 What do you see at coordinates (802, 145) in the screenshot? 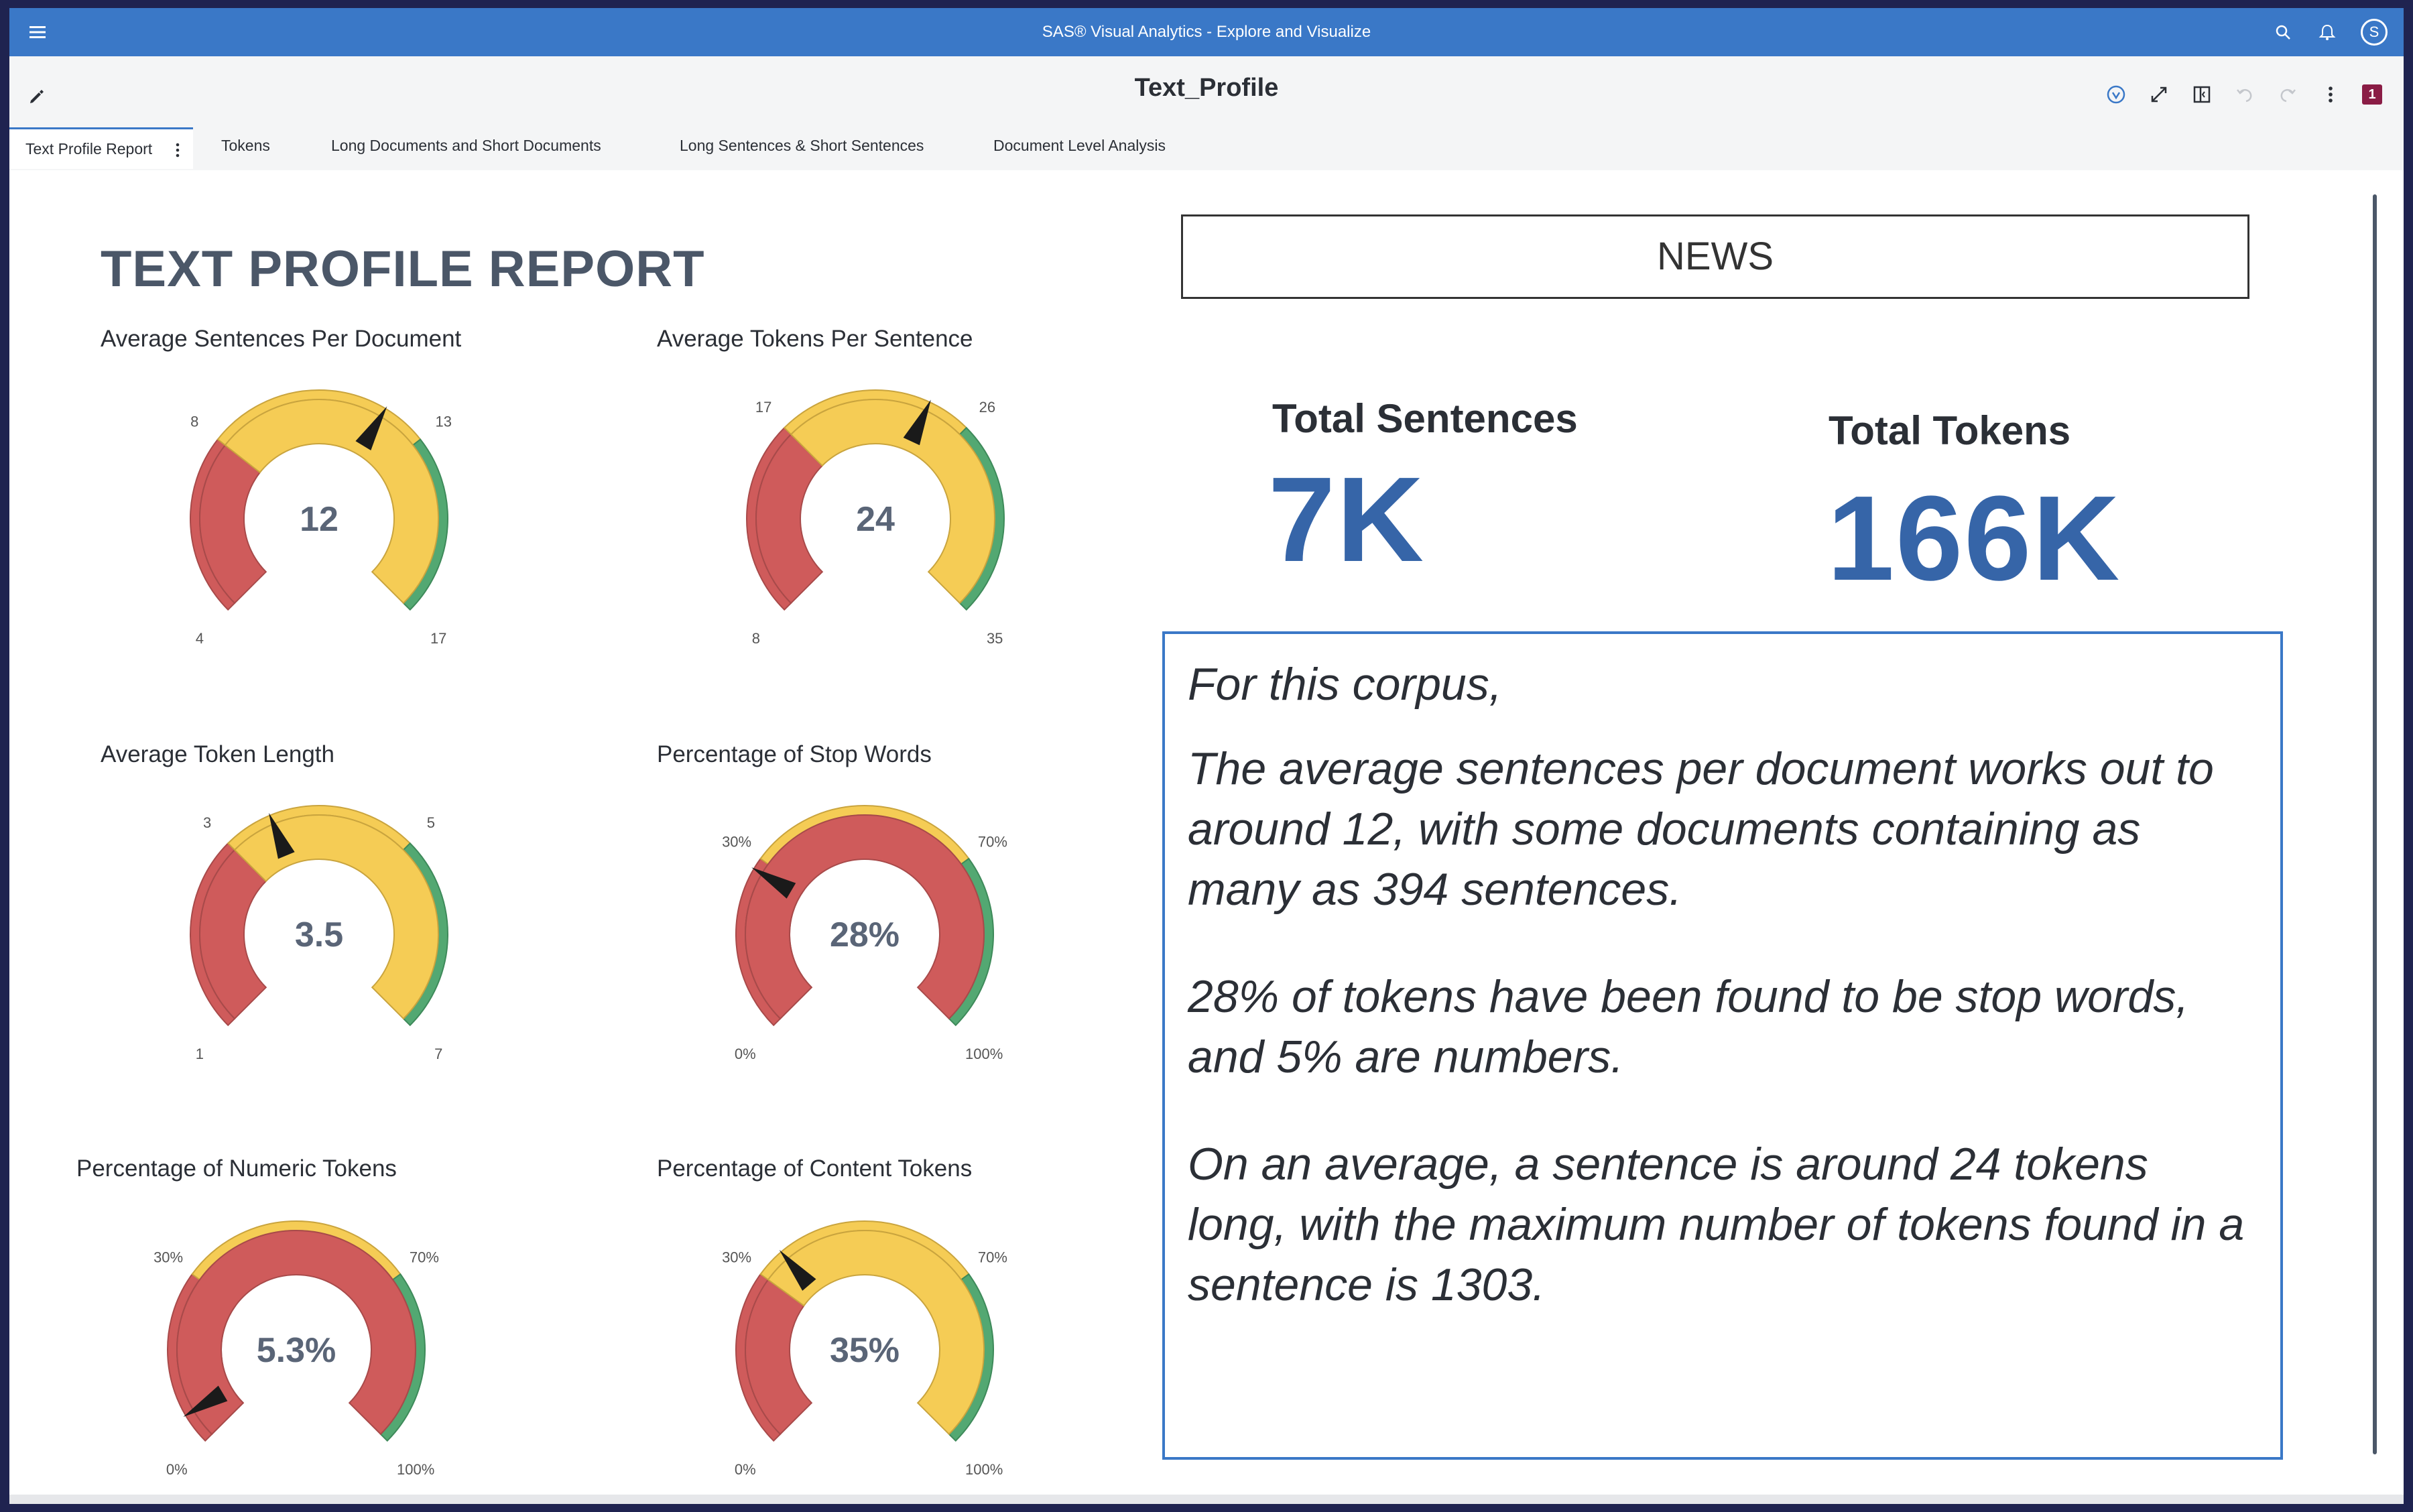
I see `tab-long-short-sentences: Long Sentences & Short Sentences` at bounding box center [802, 145].